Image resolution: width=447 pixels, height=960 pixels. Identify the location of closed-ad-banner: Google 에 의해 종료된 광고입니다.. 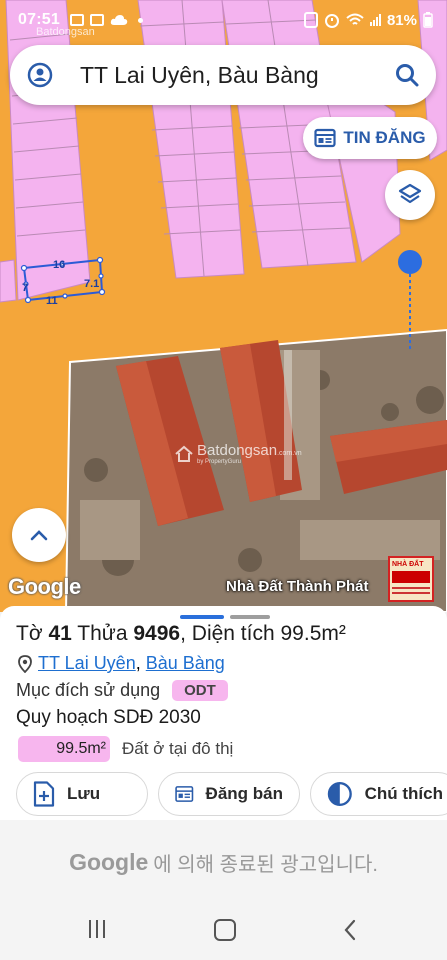
(223, 862).